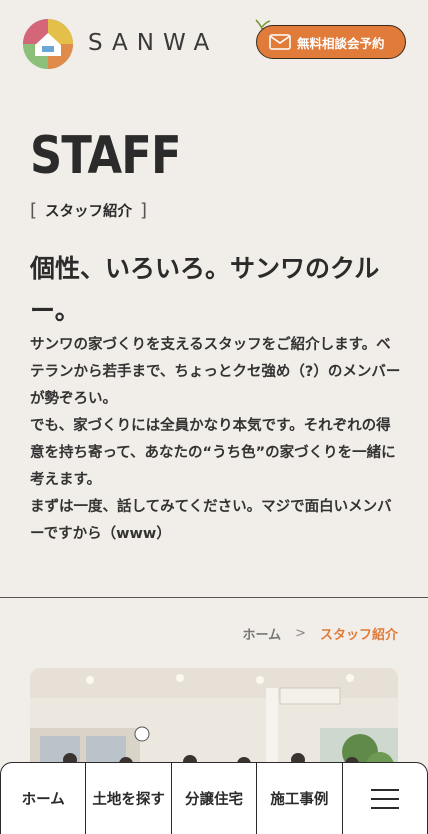  What do you see at coordinates (280, 42) in the screenshot?
I see `mail-icon` at bounding box center [280, 42].